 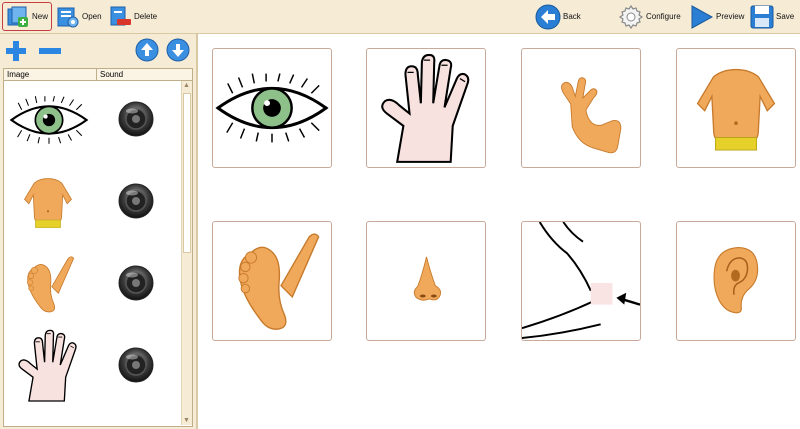 I want to click on delete-label: Delete, so click(x=146, y=16).